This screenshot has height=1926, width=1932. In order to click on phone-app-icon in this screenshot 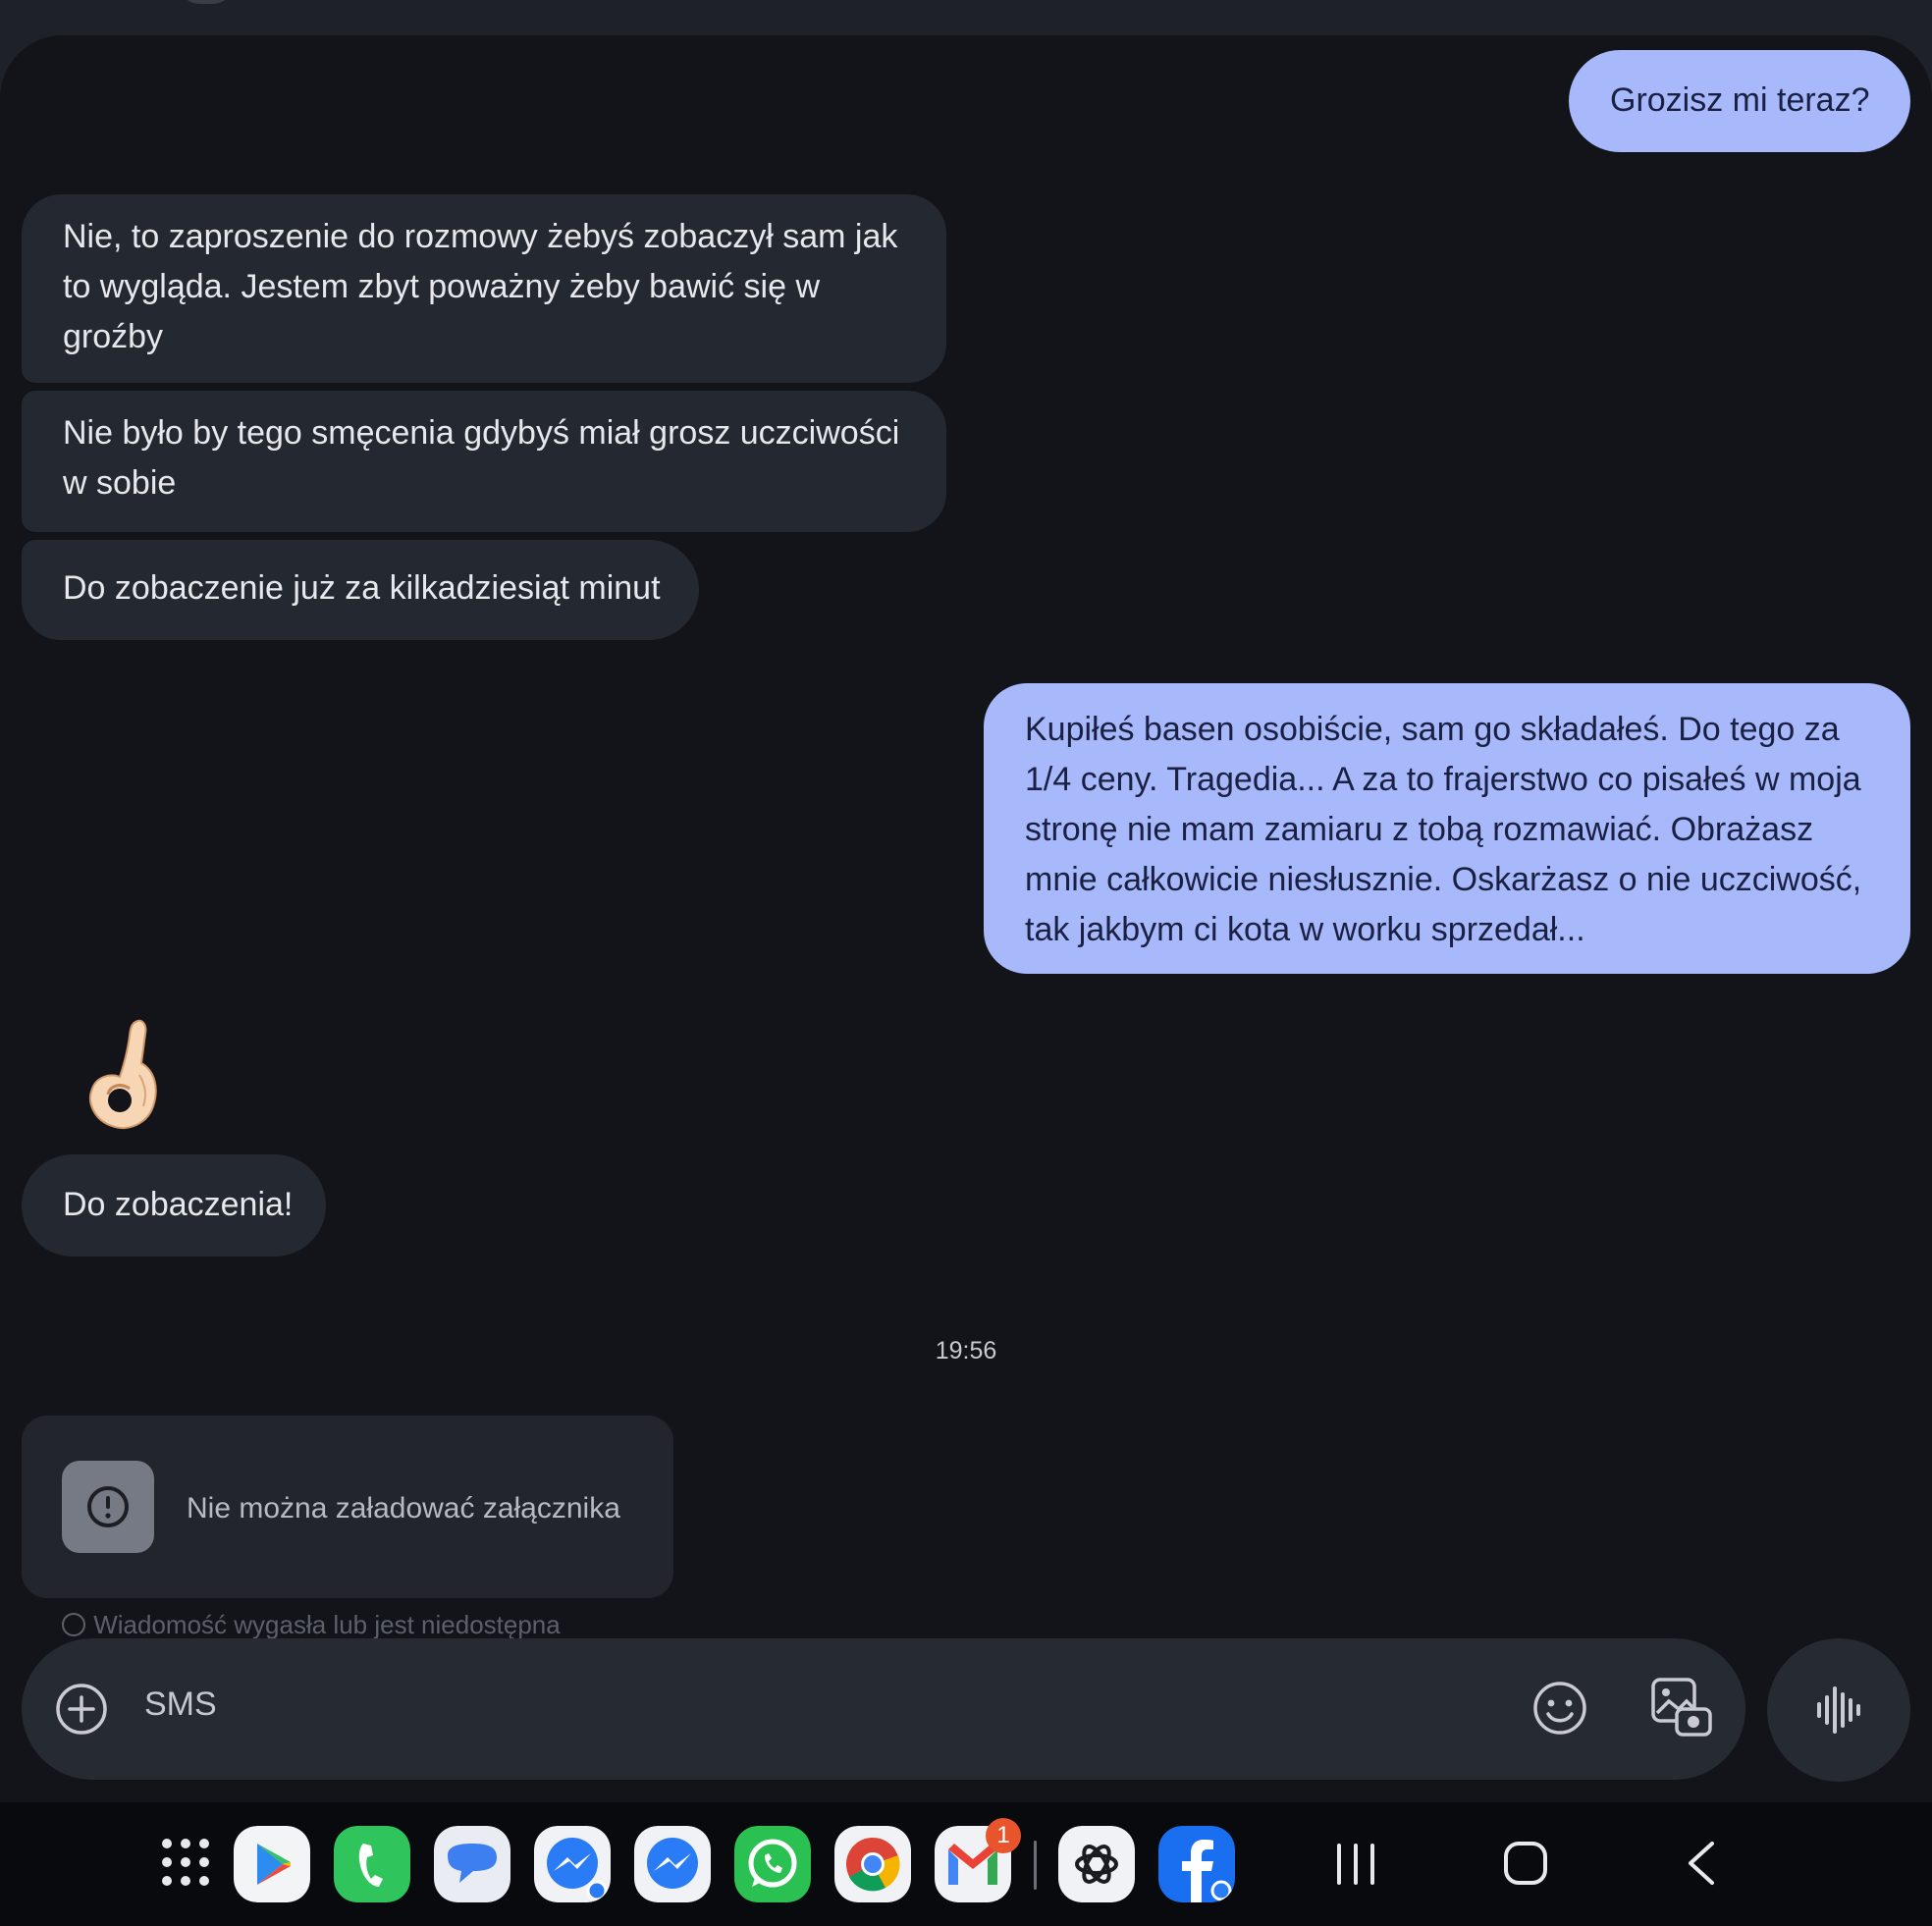, I will do `click(372, 1864)`.